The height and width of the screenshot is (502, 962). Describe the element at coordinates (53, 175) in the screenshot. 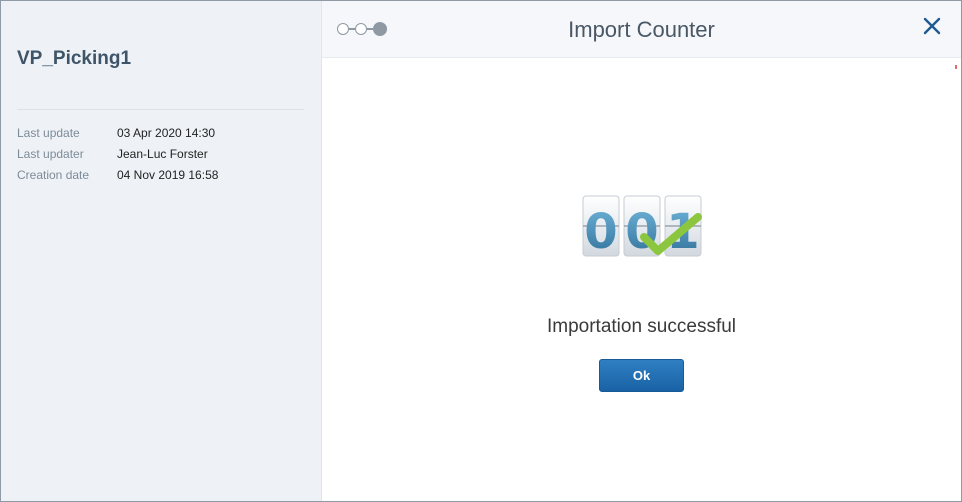

I see `meta-label: Creation date` at that location.